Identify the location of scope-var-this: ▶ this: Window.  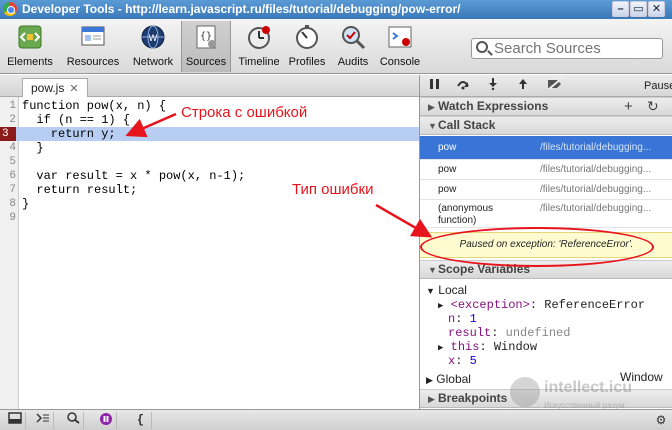
(487, 347).